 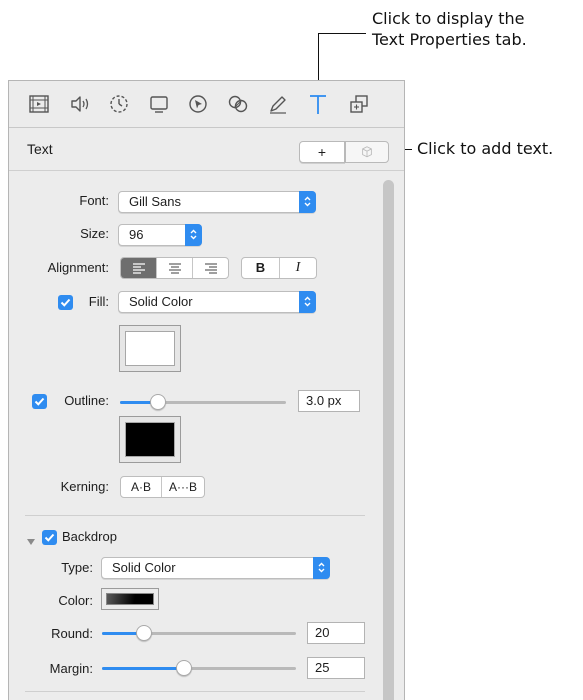 I want to click on fill-label: Fill:, so click(x=98, y=301).